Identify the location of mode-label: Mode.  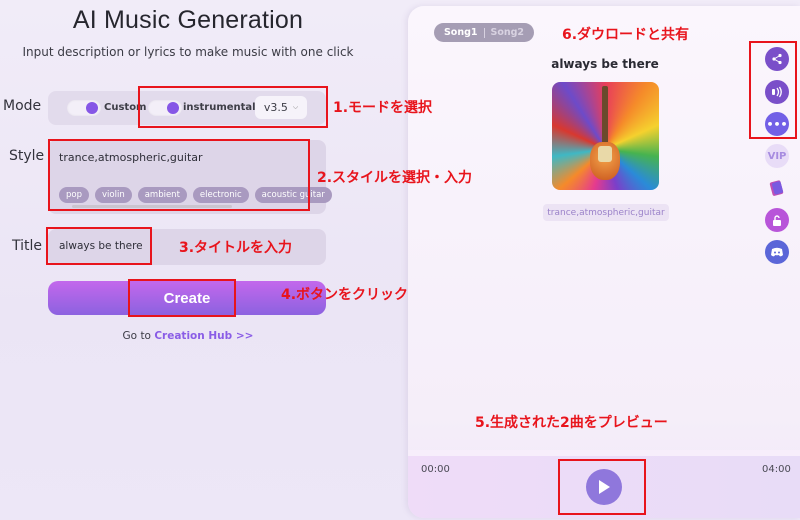
(22, 106).